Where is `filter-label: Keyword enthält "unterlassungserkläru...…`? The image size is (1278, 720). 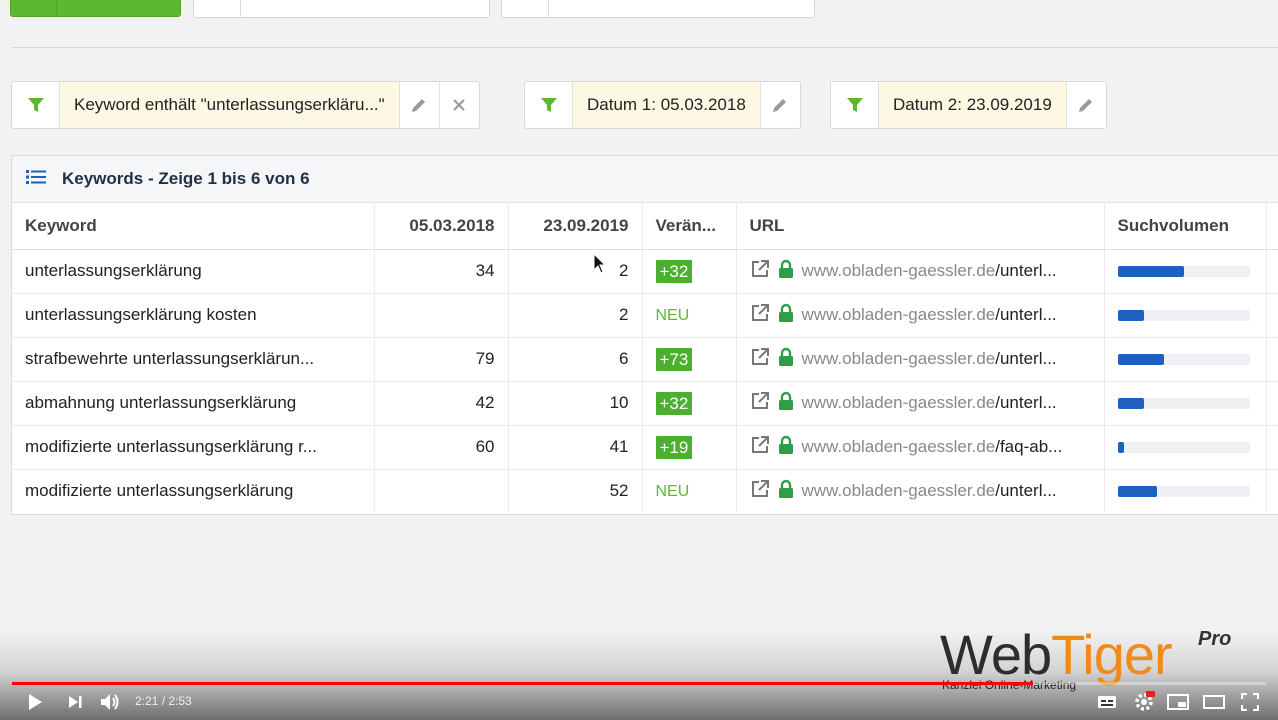
filter-label: Keyword enthält "unterlassungserkläru...… is located at coordinates (229, 105).